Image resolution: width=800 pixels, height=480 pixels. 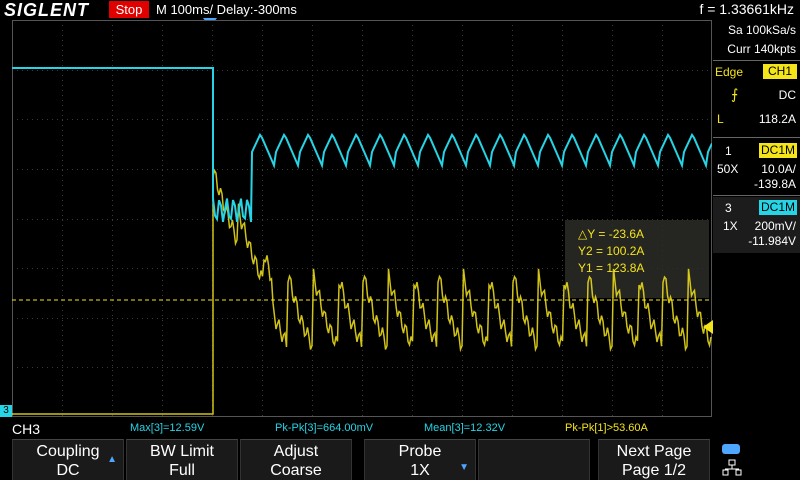 What do you see at coordinates (787, 95) in the screenshot?
I see `trigger-coupling: DC` at bounding box center [787, 95].